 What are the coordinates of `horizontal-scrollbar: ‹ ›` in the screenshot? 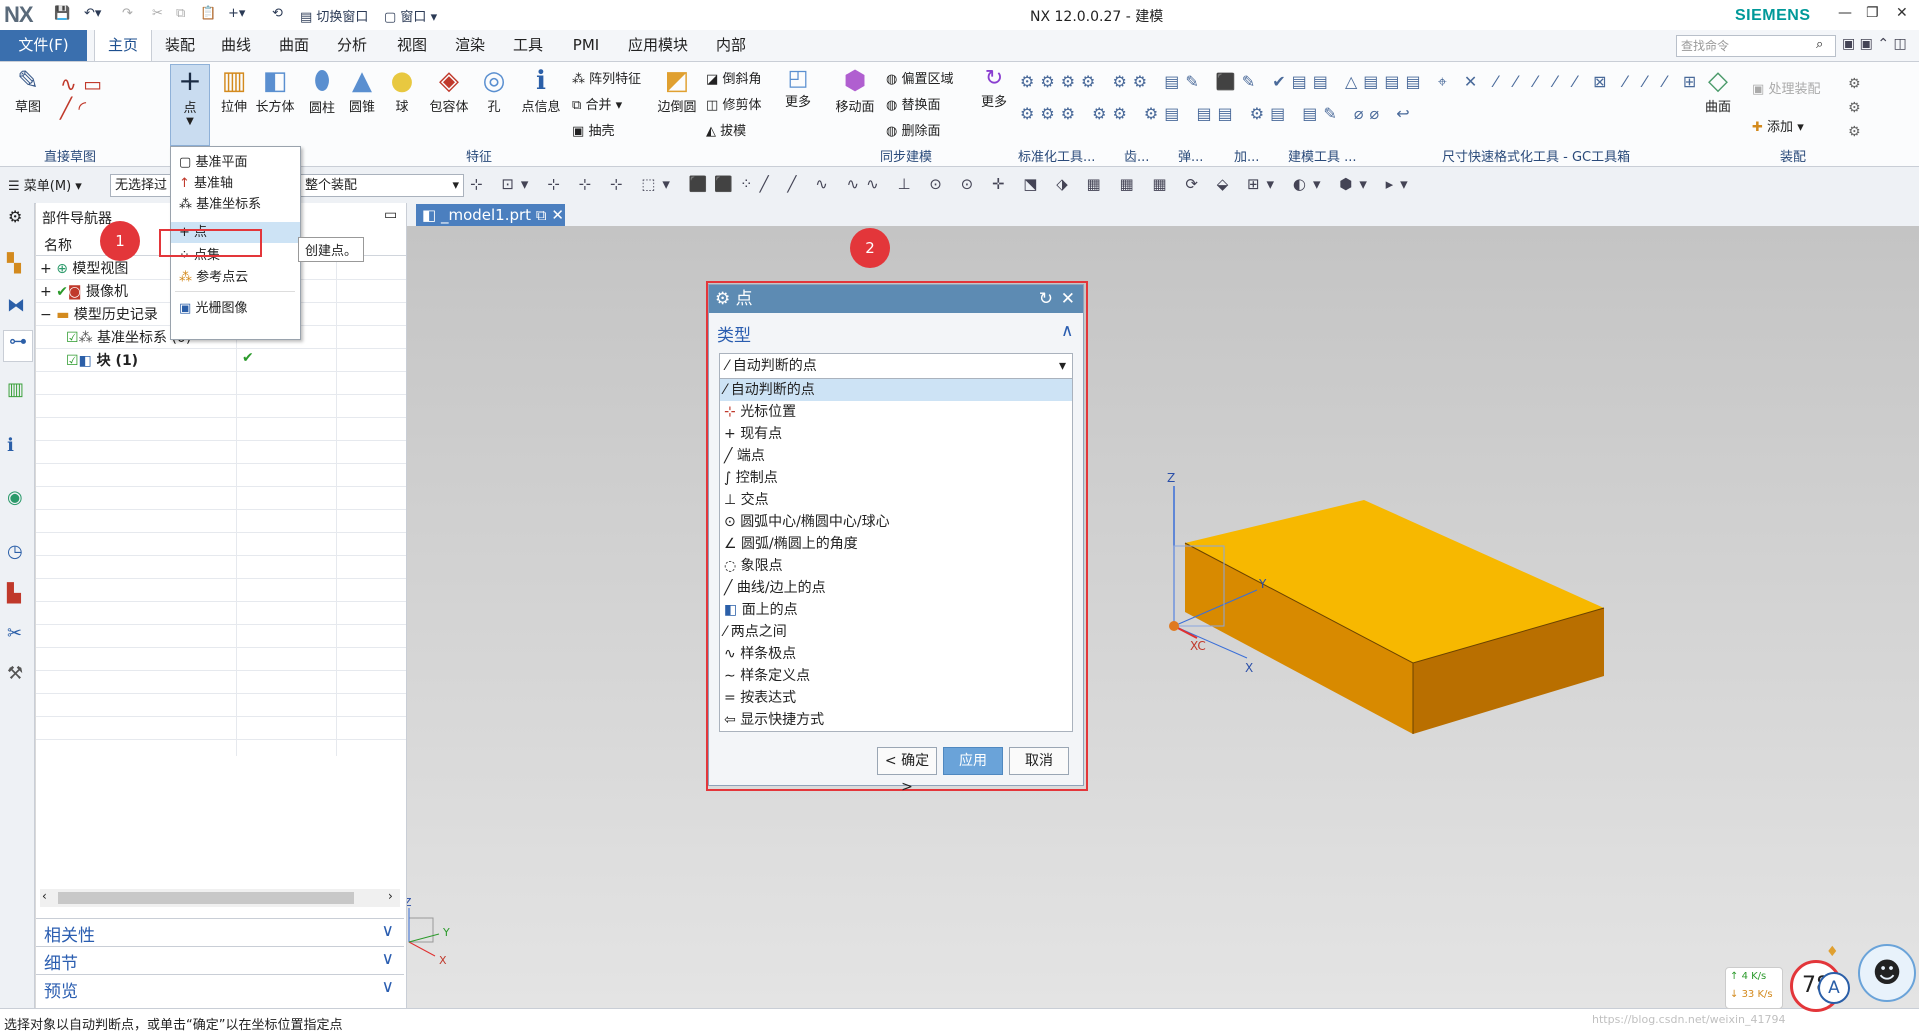 It's located at (220, 898).